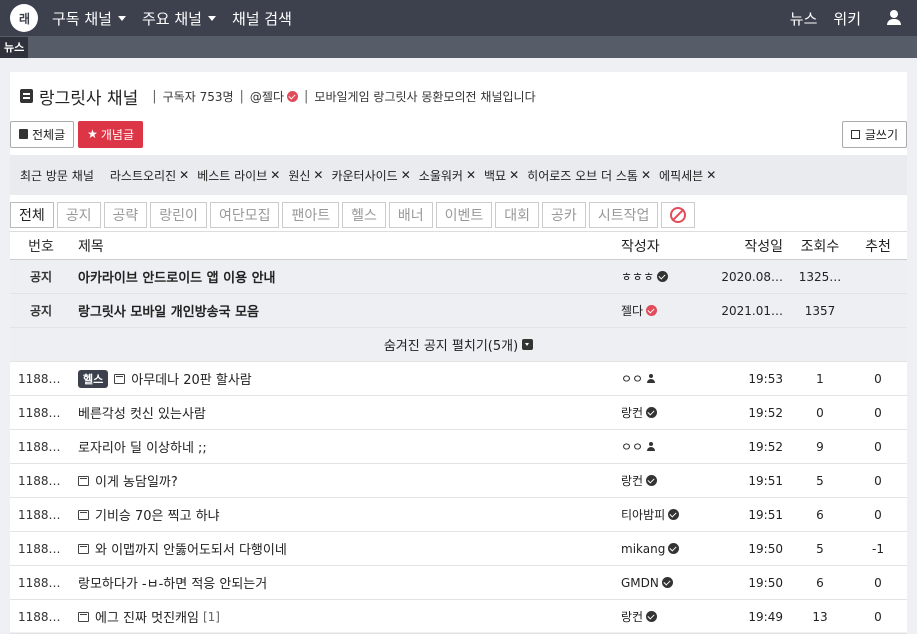 The height and width of the screenshot is (634, 917). I want to click on post-title-text: 베른각성 컷신 있는사람, so click(142, 412).